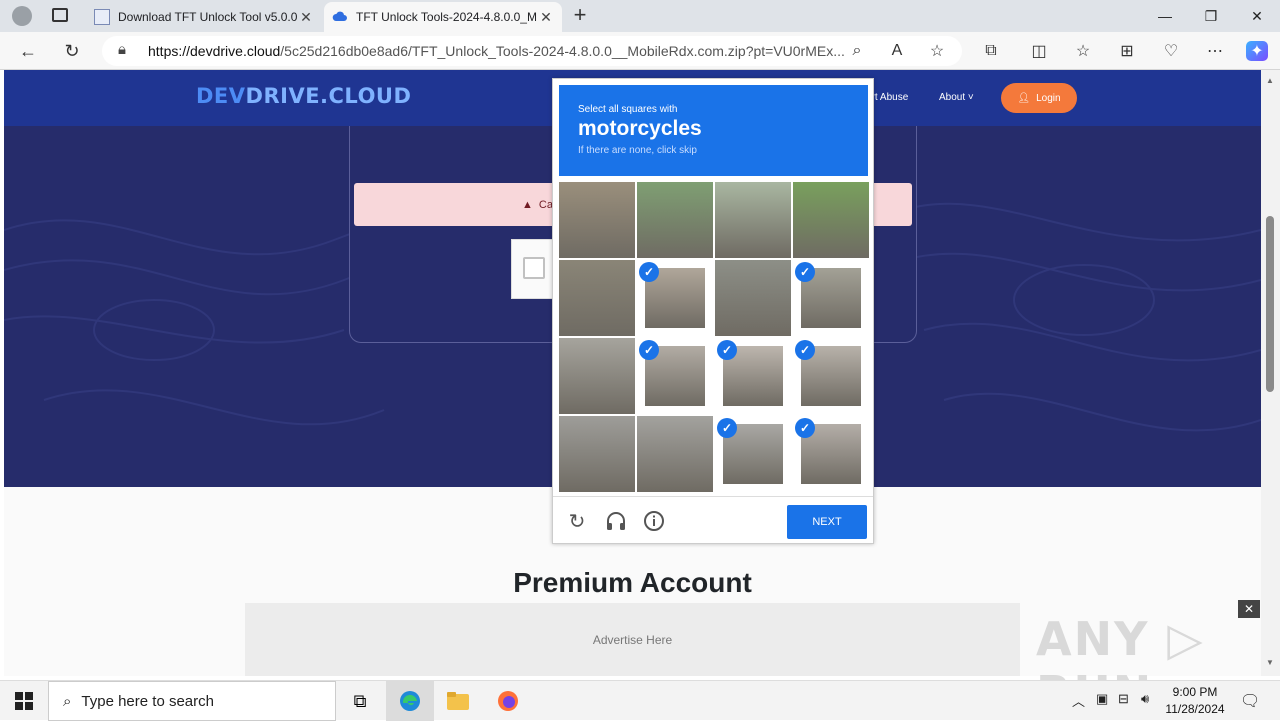 The width and height of the screenshot is (1280, 721). Describe the element at coordinates (654, 521) in the screenshot. I see `info-icon` at that location.